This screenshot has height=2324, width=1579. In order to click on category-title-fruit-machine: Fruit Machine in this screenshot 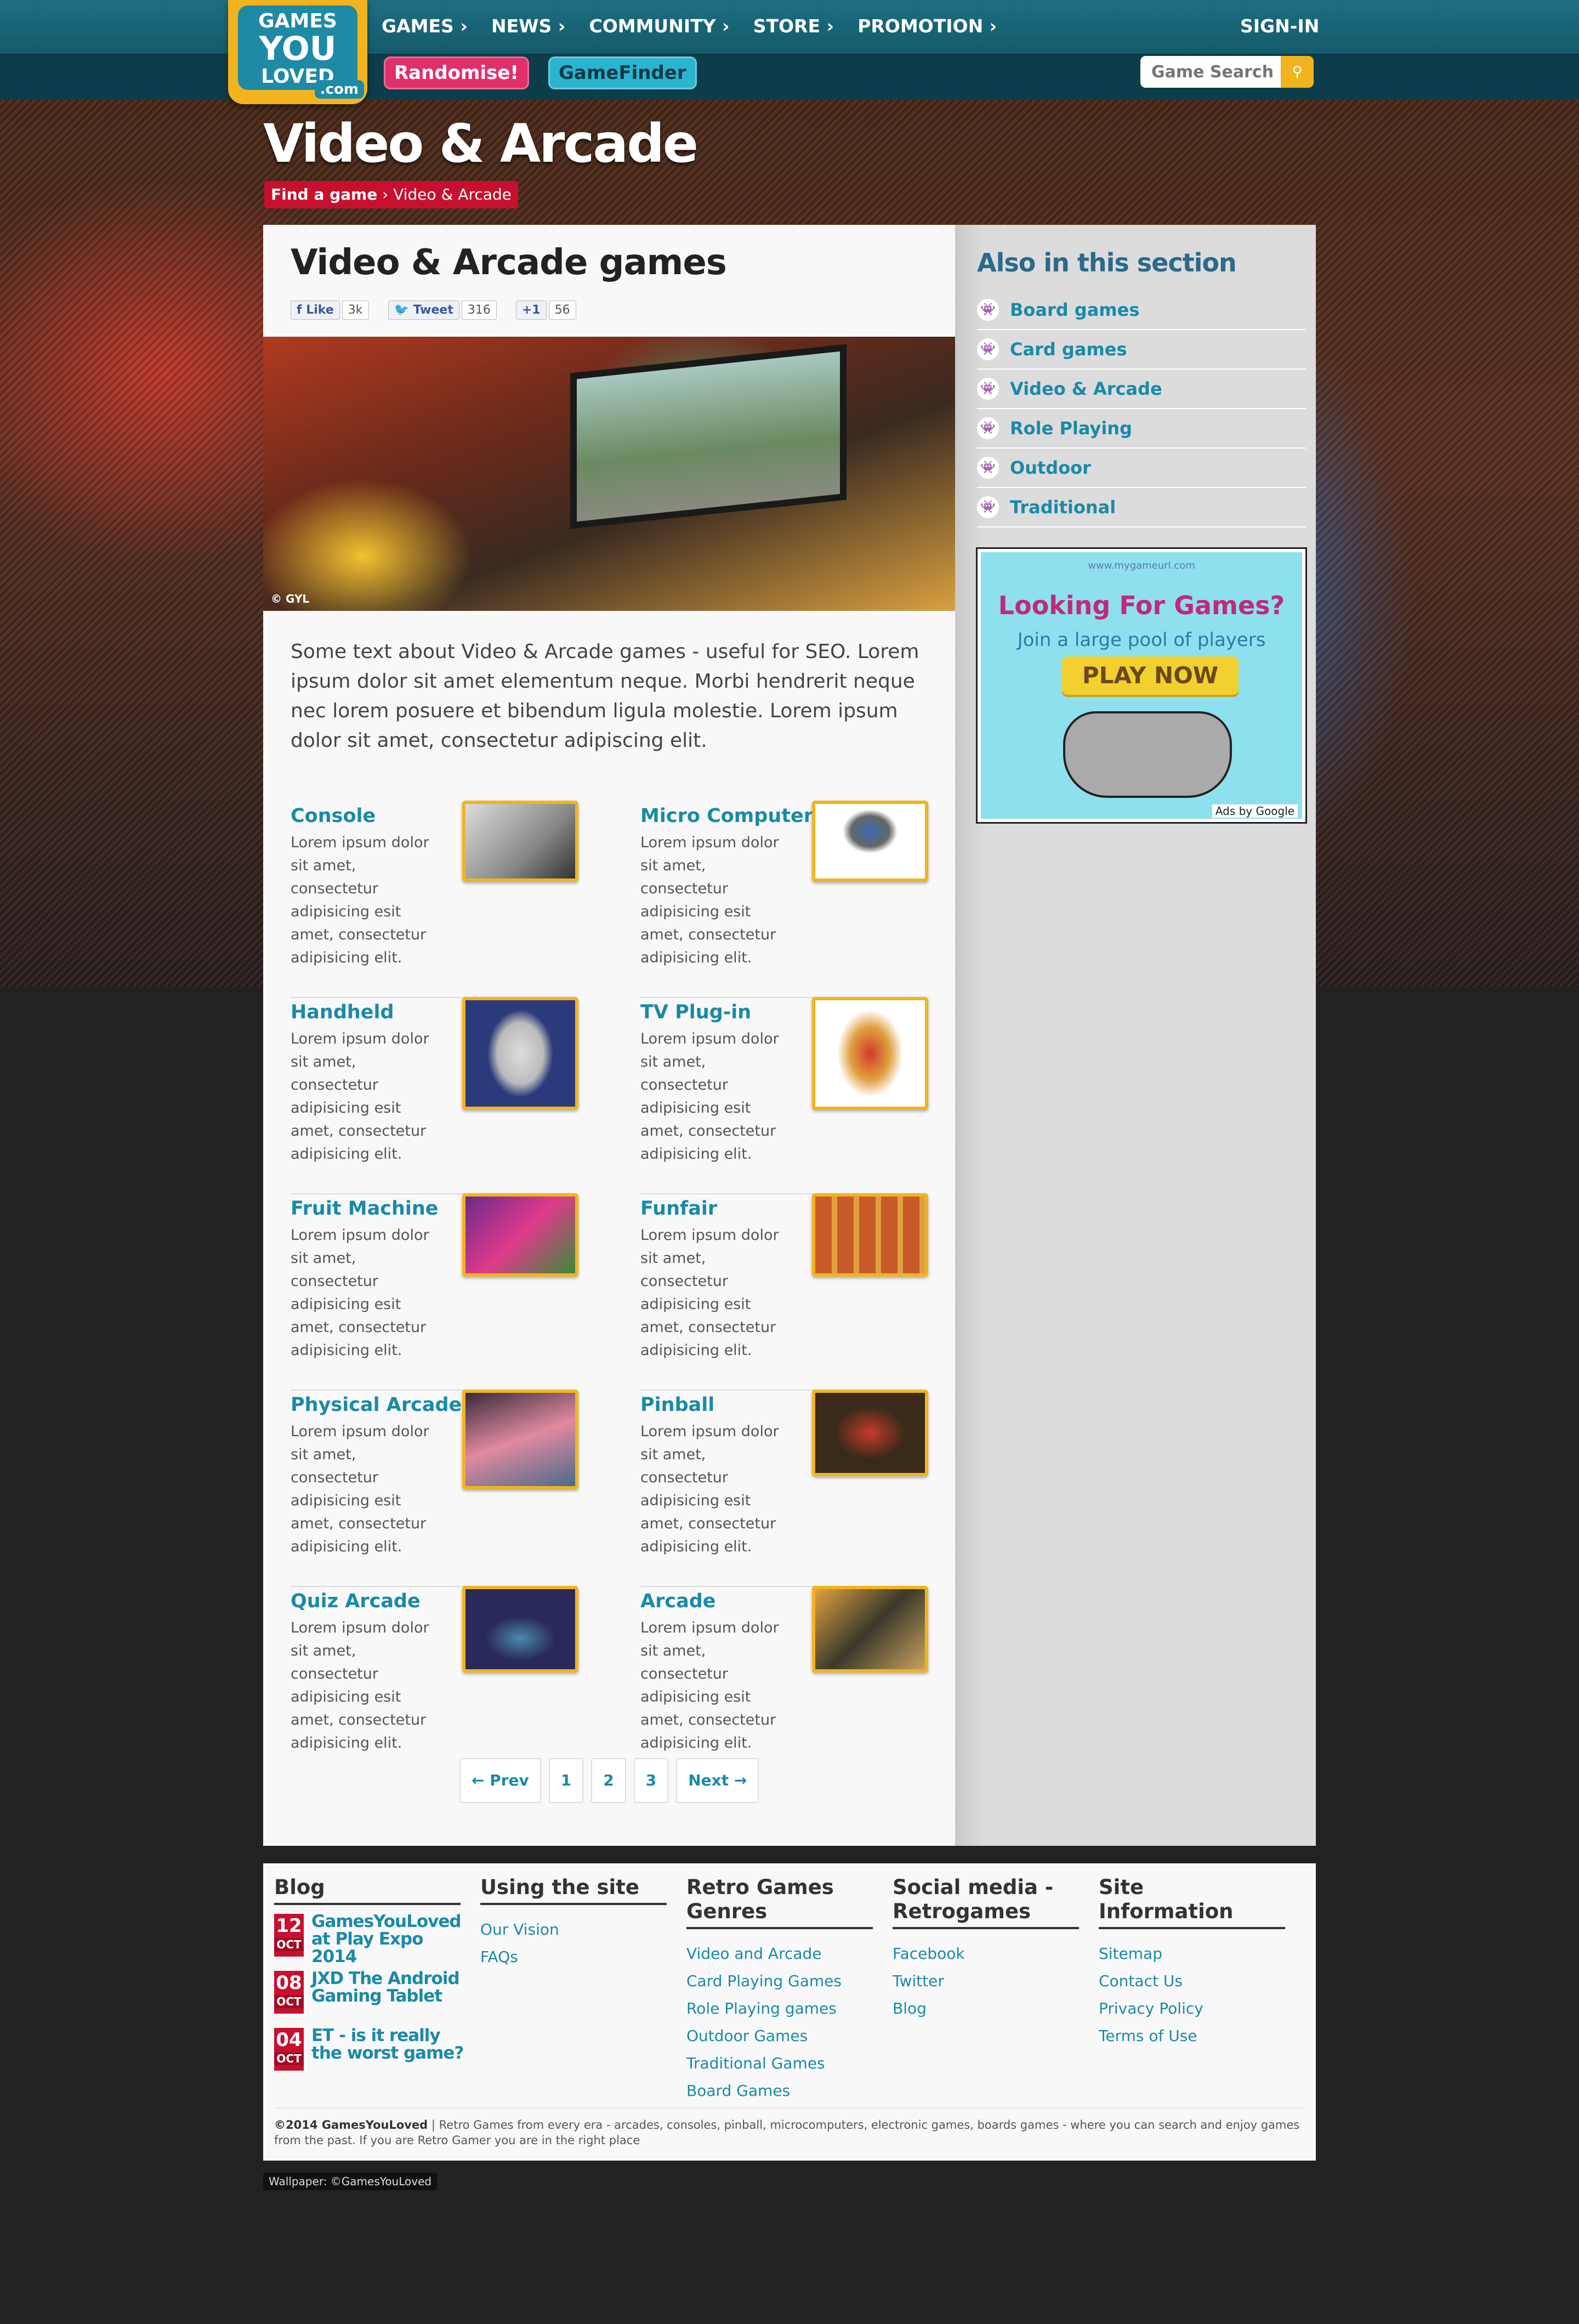, I will do `click(365, 1209)`.